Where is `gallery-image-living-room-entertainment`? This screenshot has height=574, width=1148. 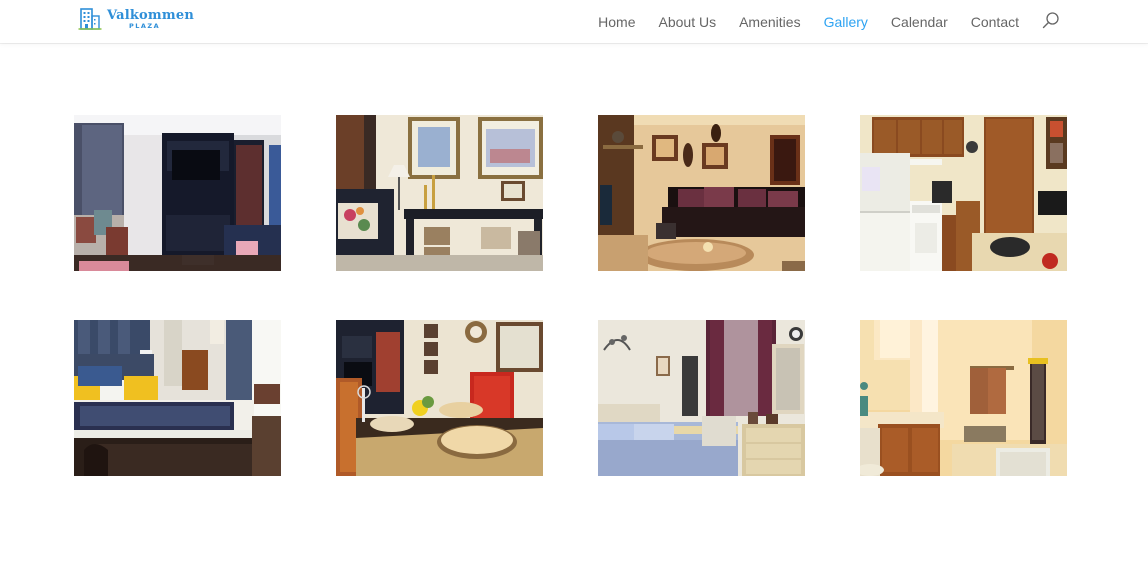
gallery-image-living-room-entertainment is located at coordinates (177, 193).